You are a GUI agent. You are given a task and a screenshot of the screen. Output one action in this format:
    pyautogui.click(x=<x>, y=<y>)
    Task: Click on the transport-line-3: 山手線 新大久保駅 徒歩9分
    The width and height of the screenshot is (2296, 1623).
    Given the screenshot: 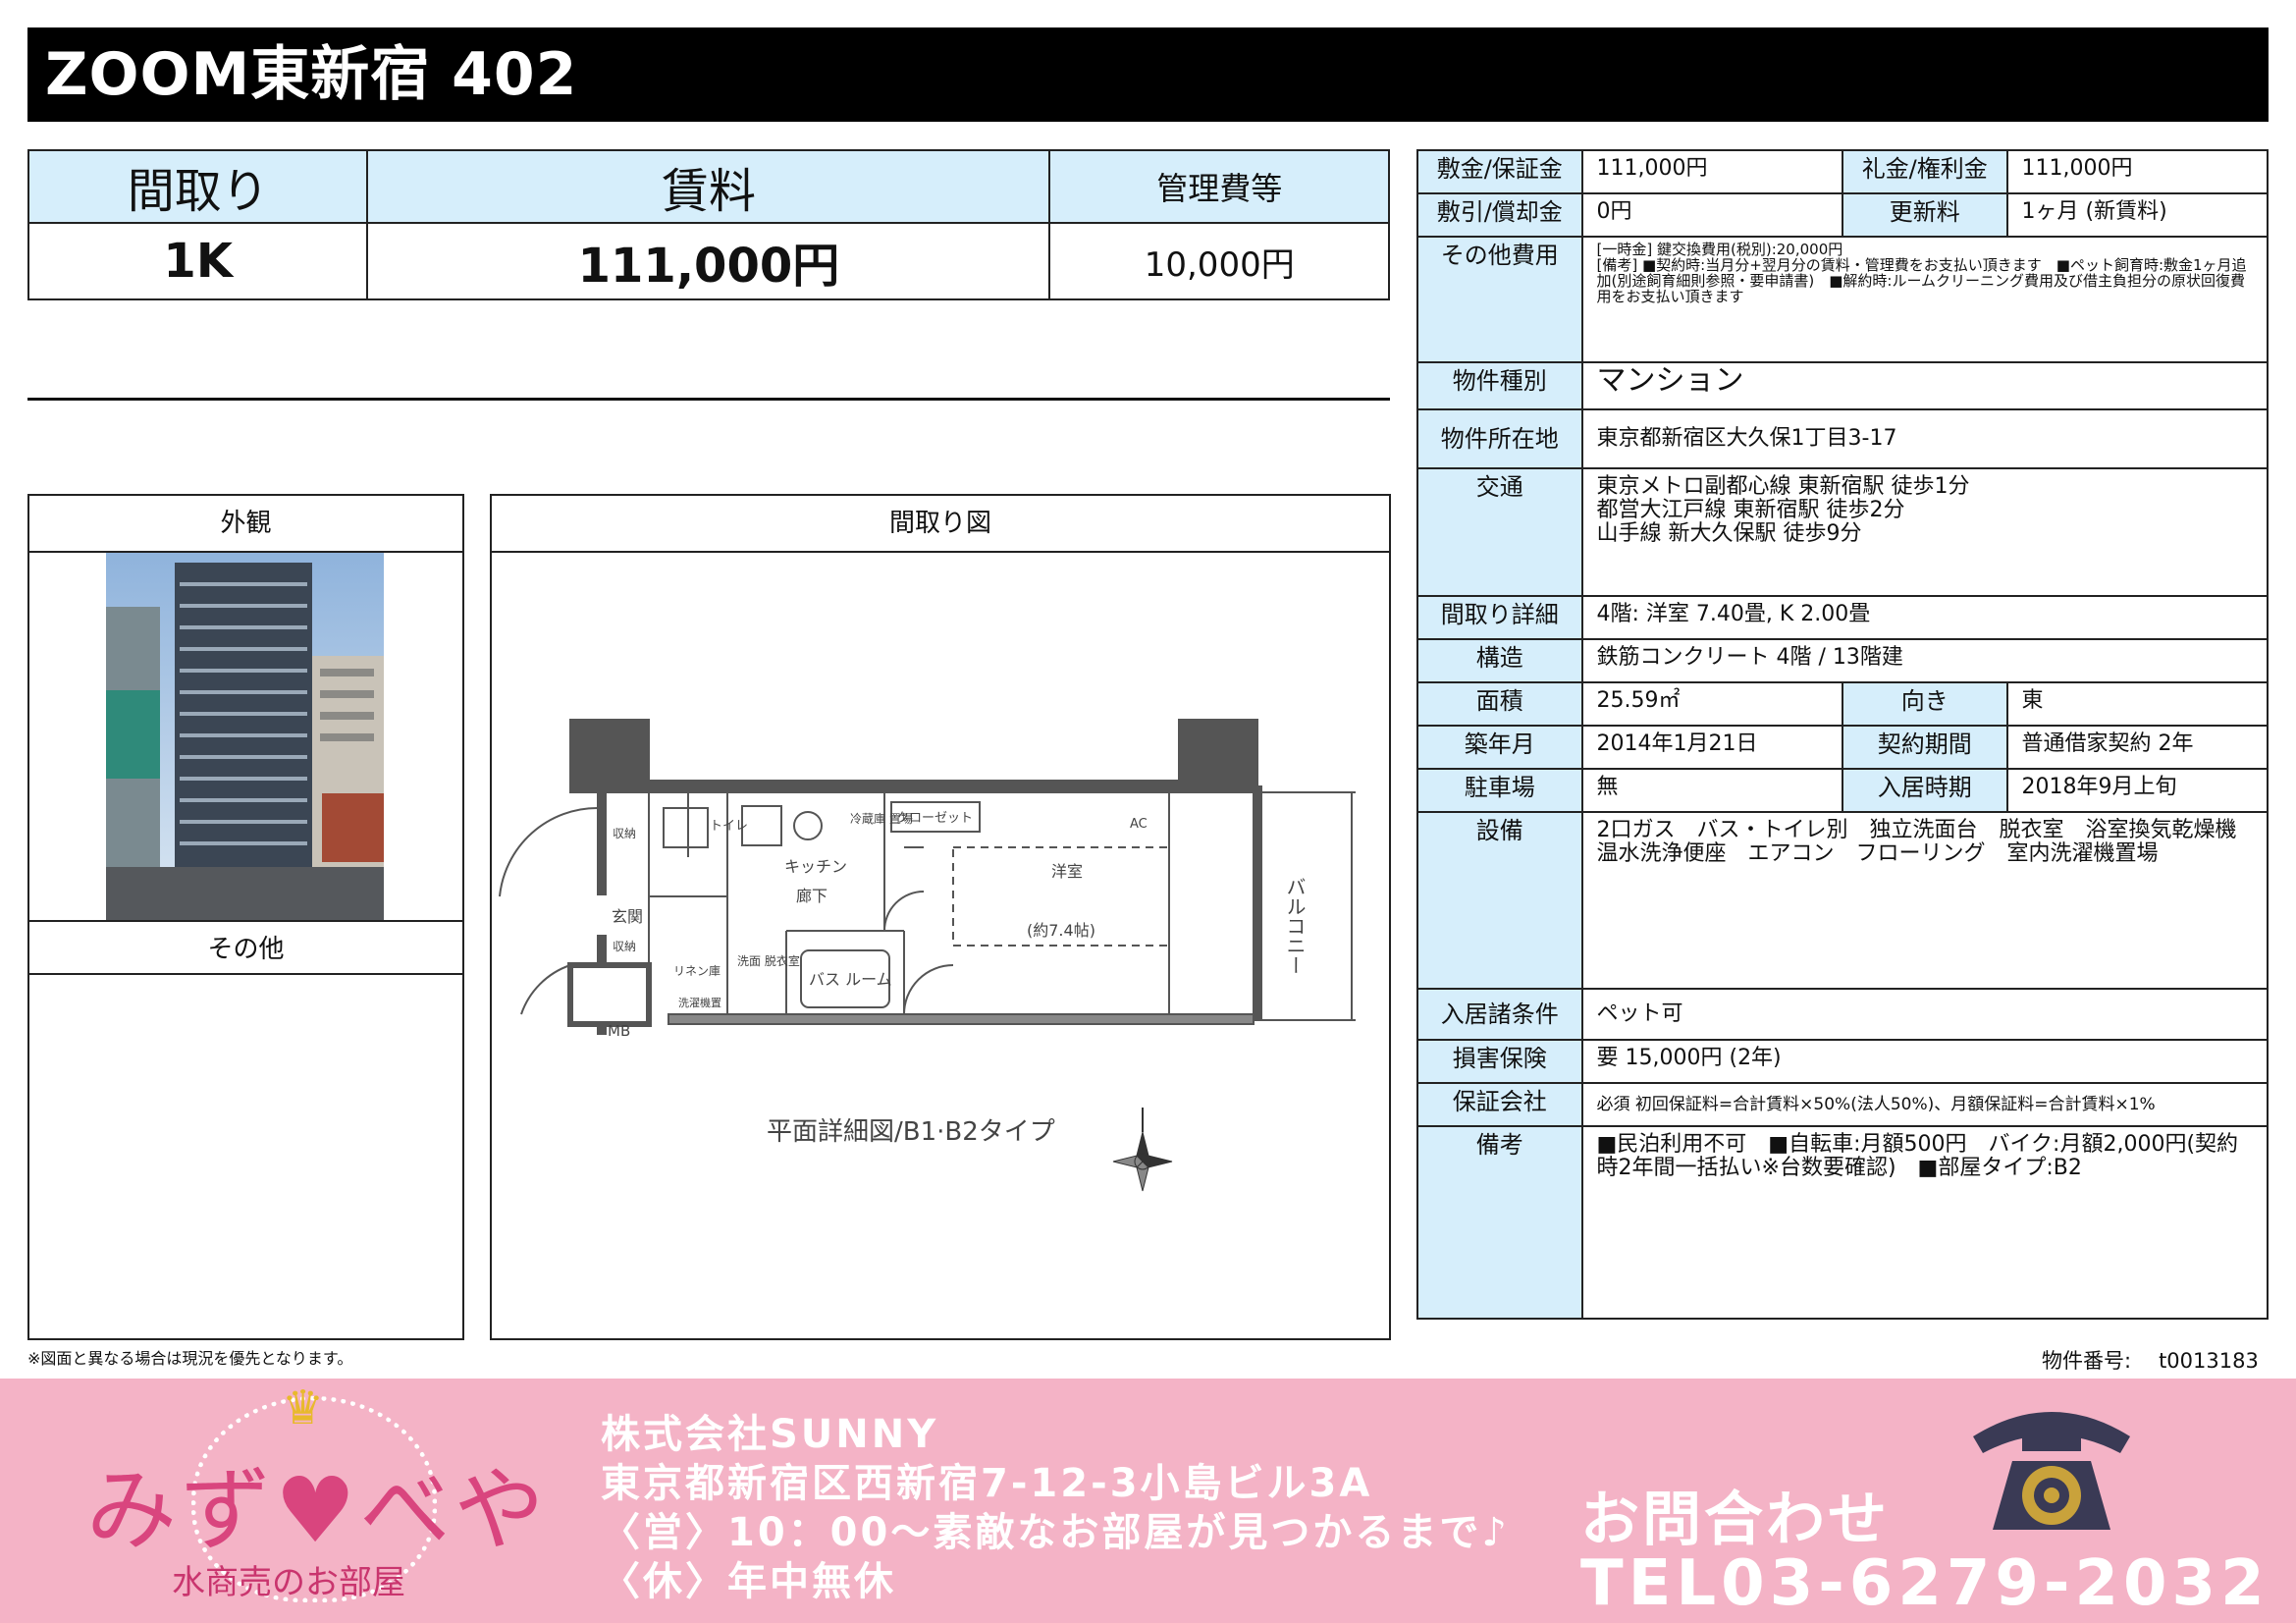 What is the action you would take?
    pyautogui.click(x=1729, y=534)
    